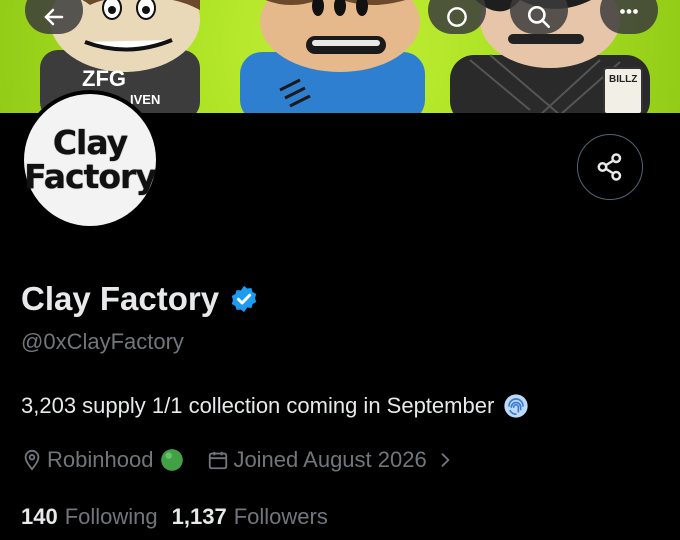  I want to click on follow-stats: 140 Following 1,137 Followers, so click(174, 517).